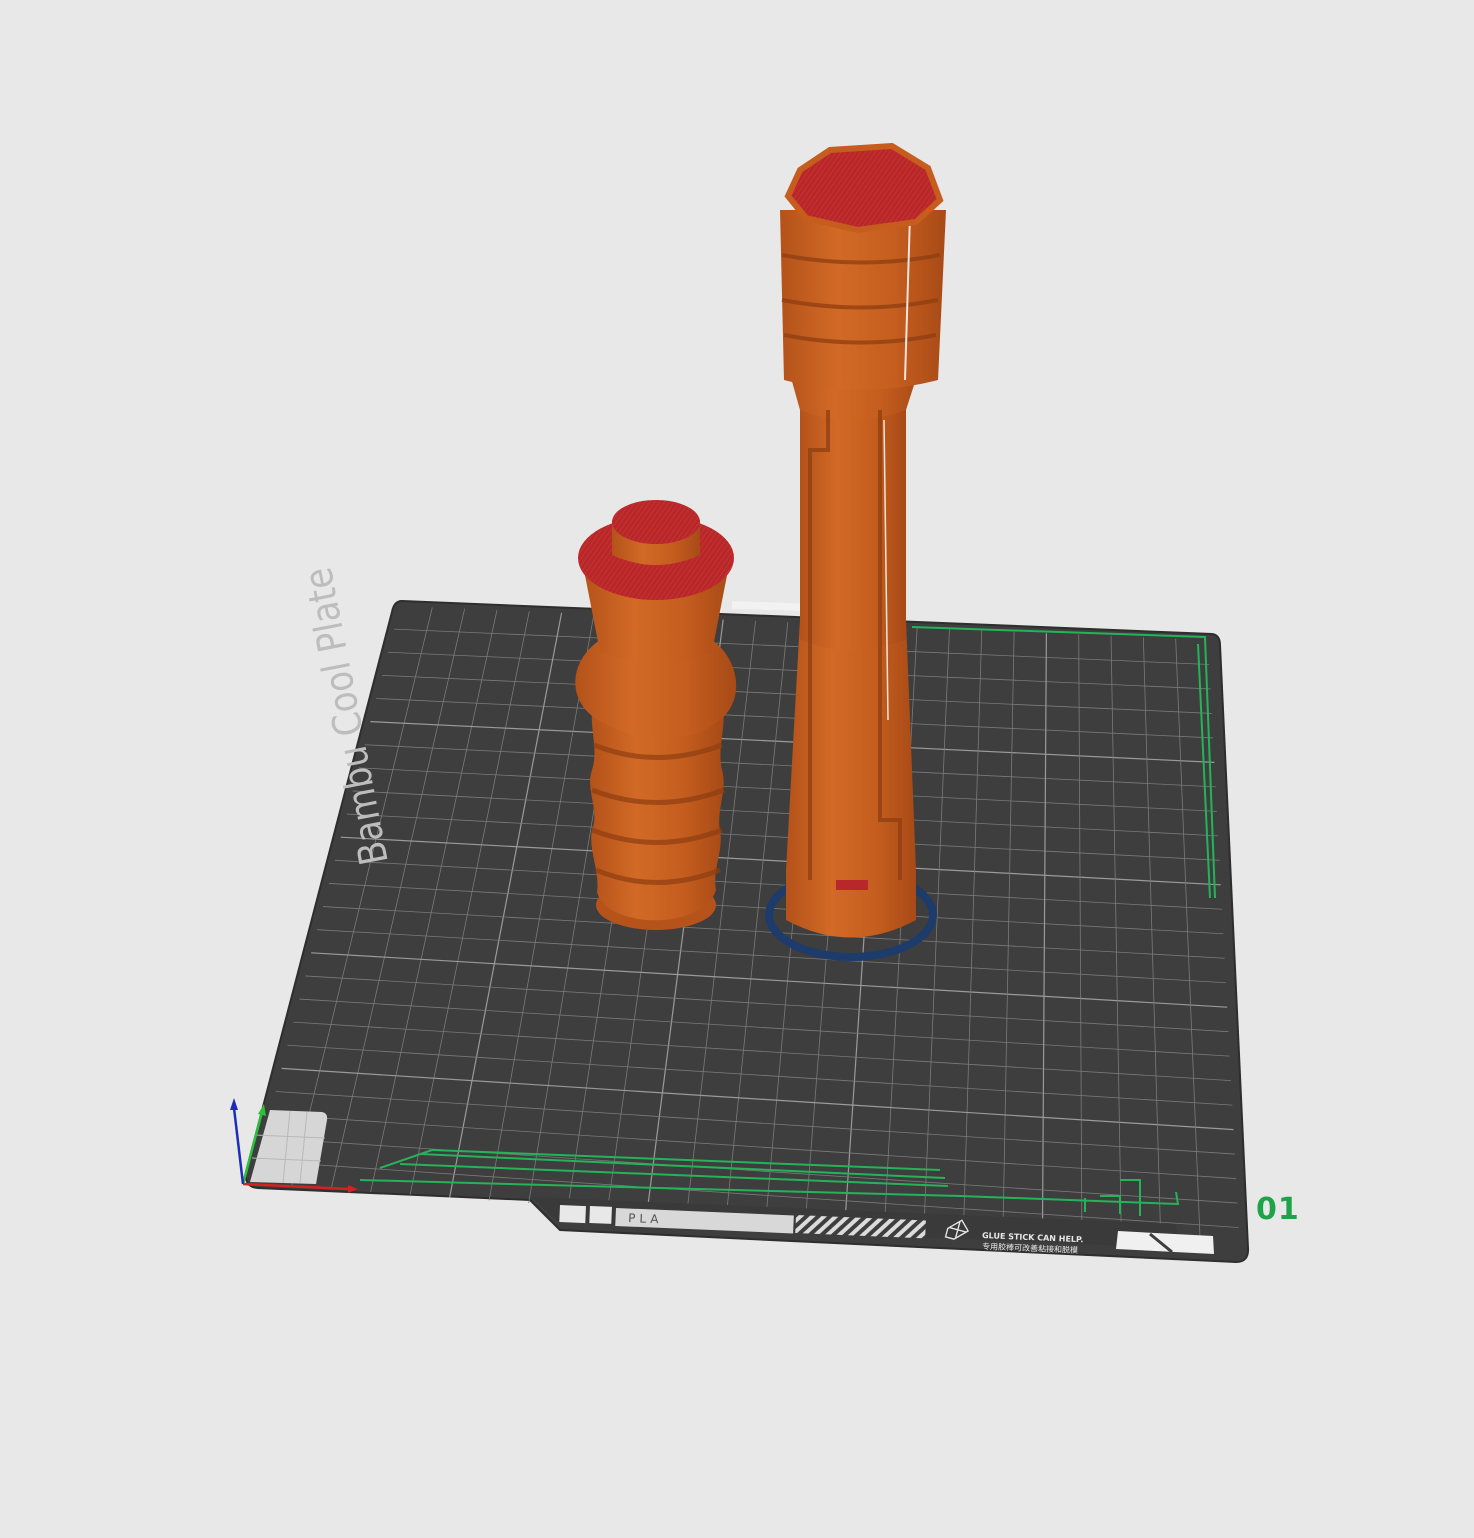 Image resolution: width=1474 pixels, height=1538 pixels. Describe the element at coordinates (863, 300) in the screenshot. I see `handle-collar` at that location.